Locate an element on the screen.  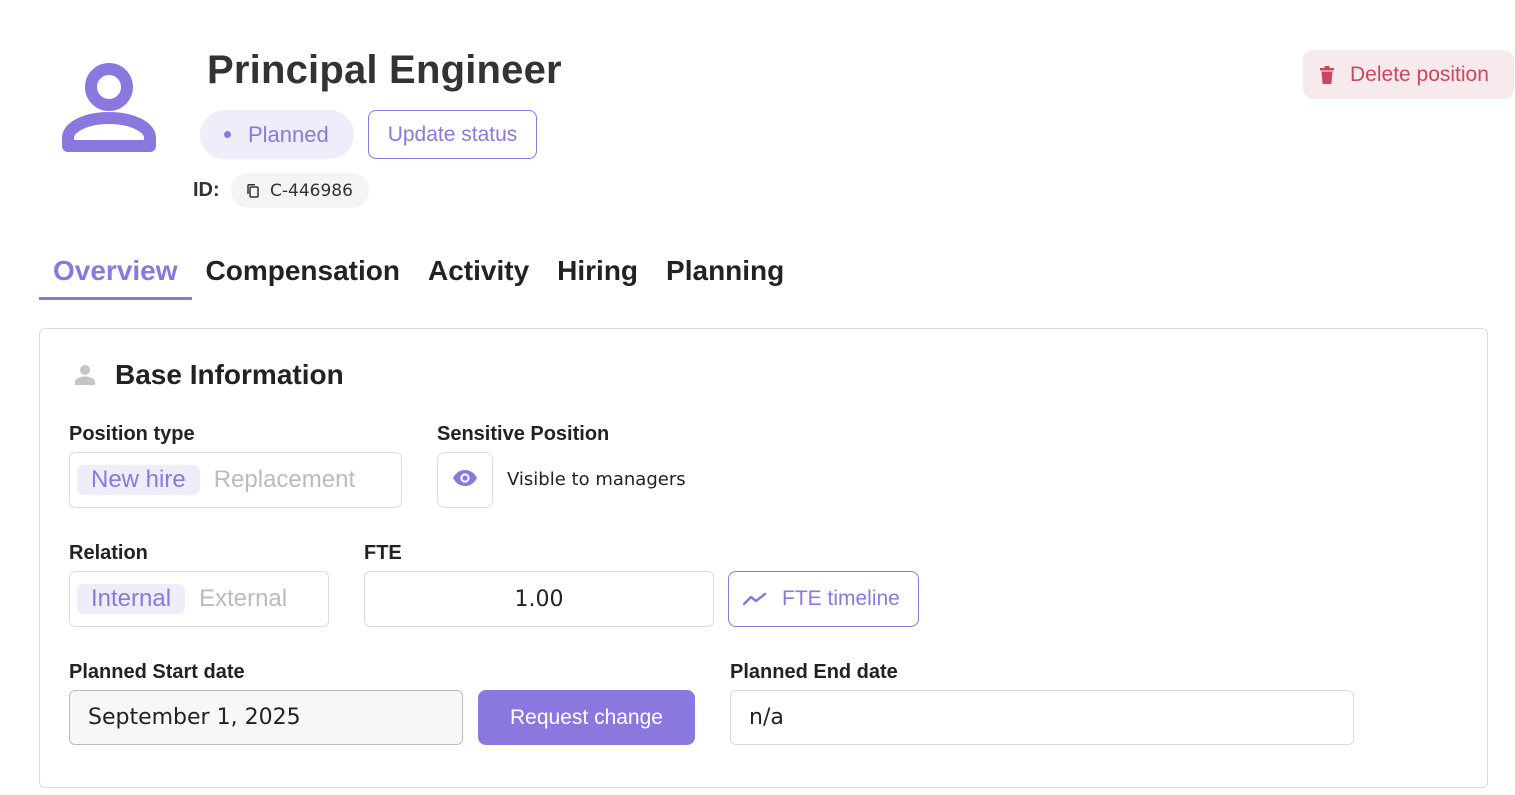
status-dot is located at coordinates (227, 134).